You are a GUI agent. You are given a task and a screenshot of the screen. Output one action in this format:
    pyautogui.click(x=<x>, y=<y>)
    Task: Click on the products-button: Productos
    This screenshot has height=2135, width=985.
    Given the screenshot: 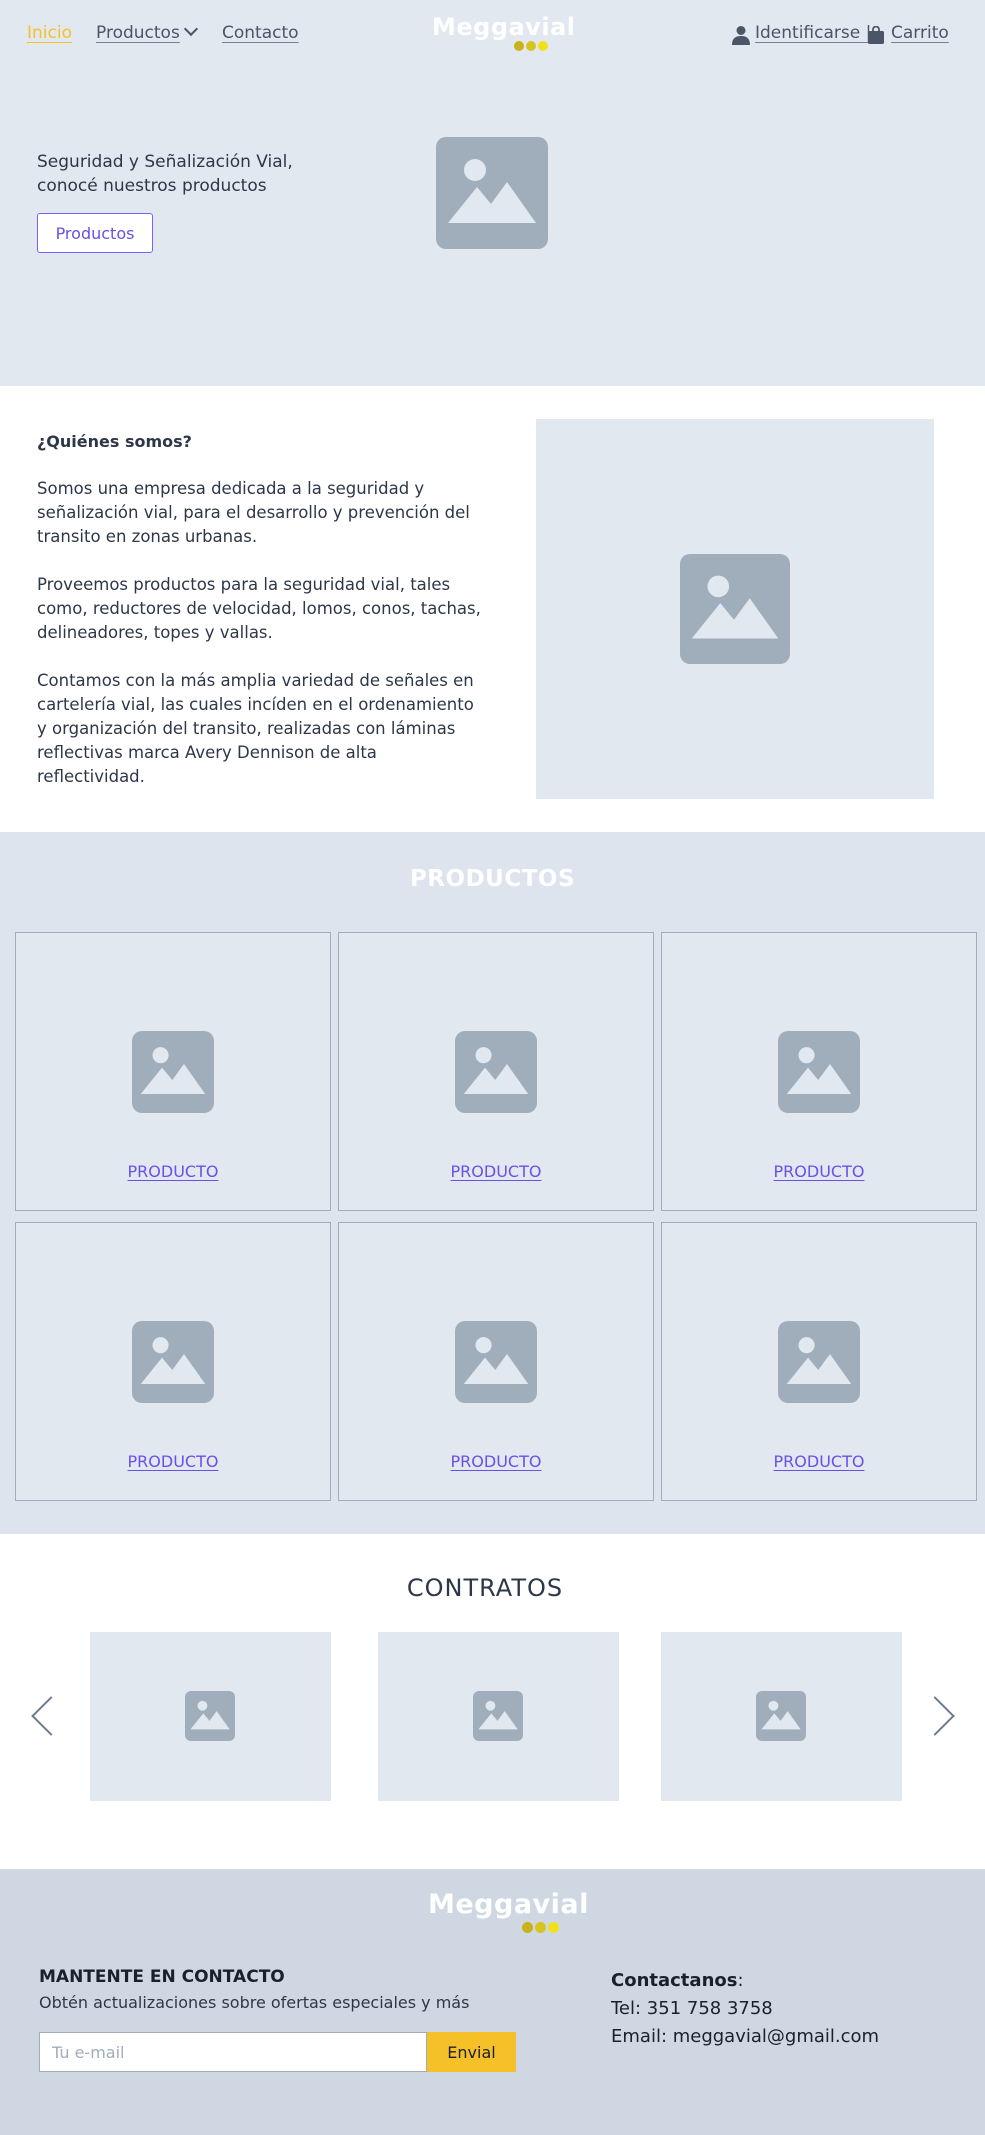 What is the action you would take?
    pyautogui.click(x=95, y=233)
    